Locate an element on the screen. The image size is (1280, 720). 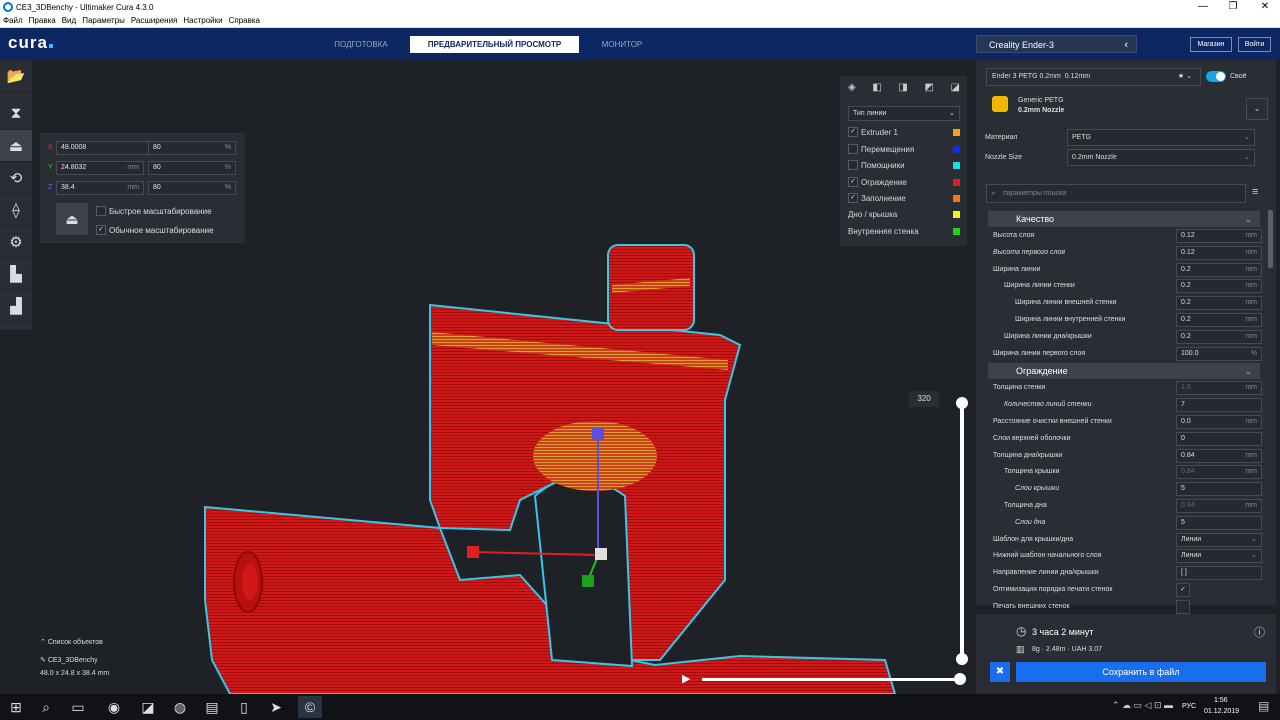
legend-infill: ✓ Заполнение is located at coordinates (904, 198).